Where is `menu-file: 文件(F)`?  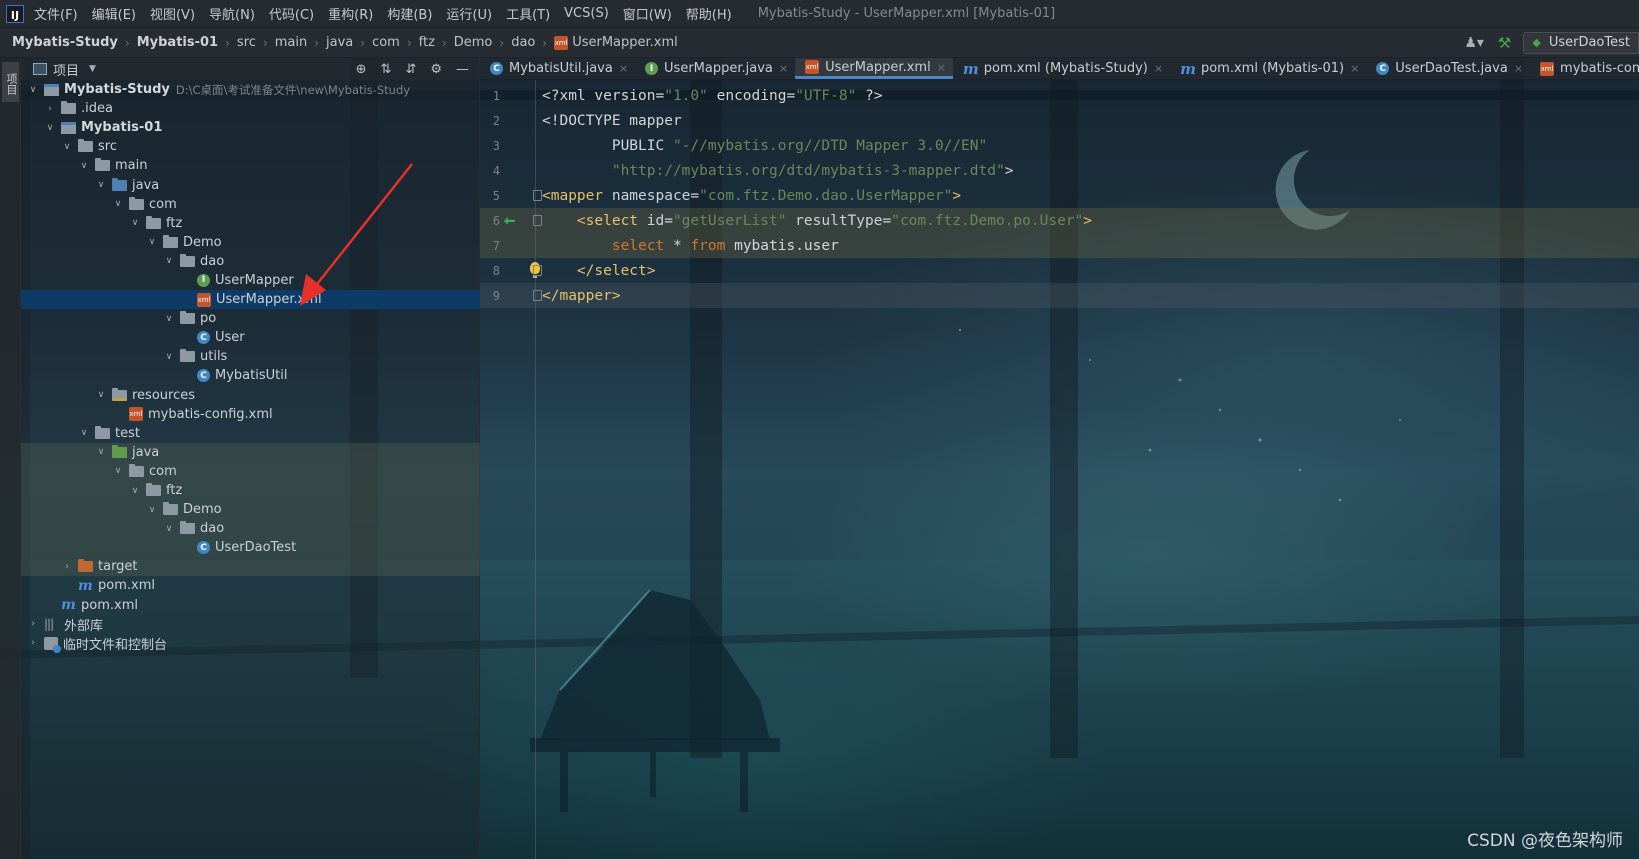
menu-file: 文件(F) is located at coordinates (56, 13).